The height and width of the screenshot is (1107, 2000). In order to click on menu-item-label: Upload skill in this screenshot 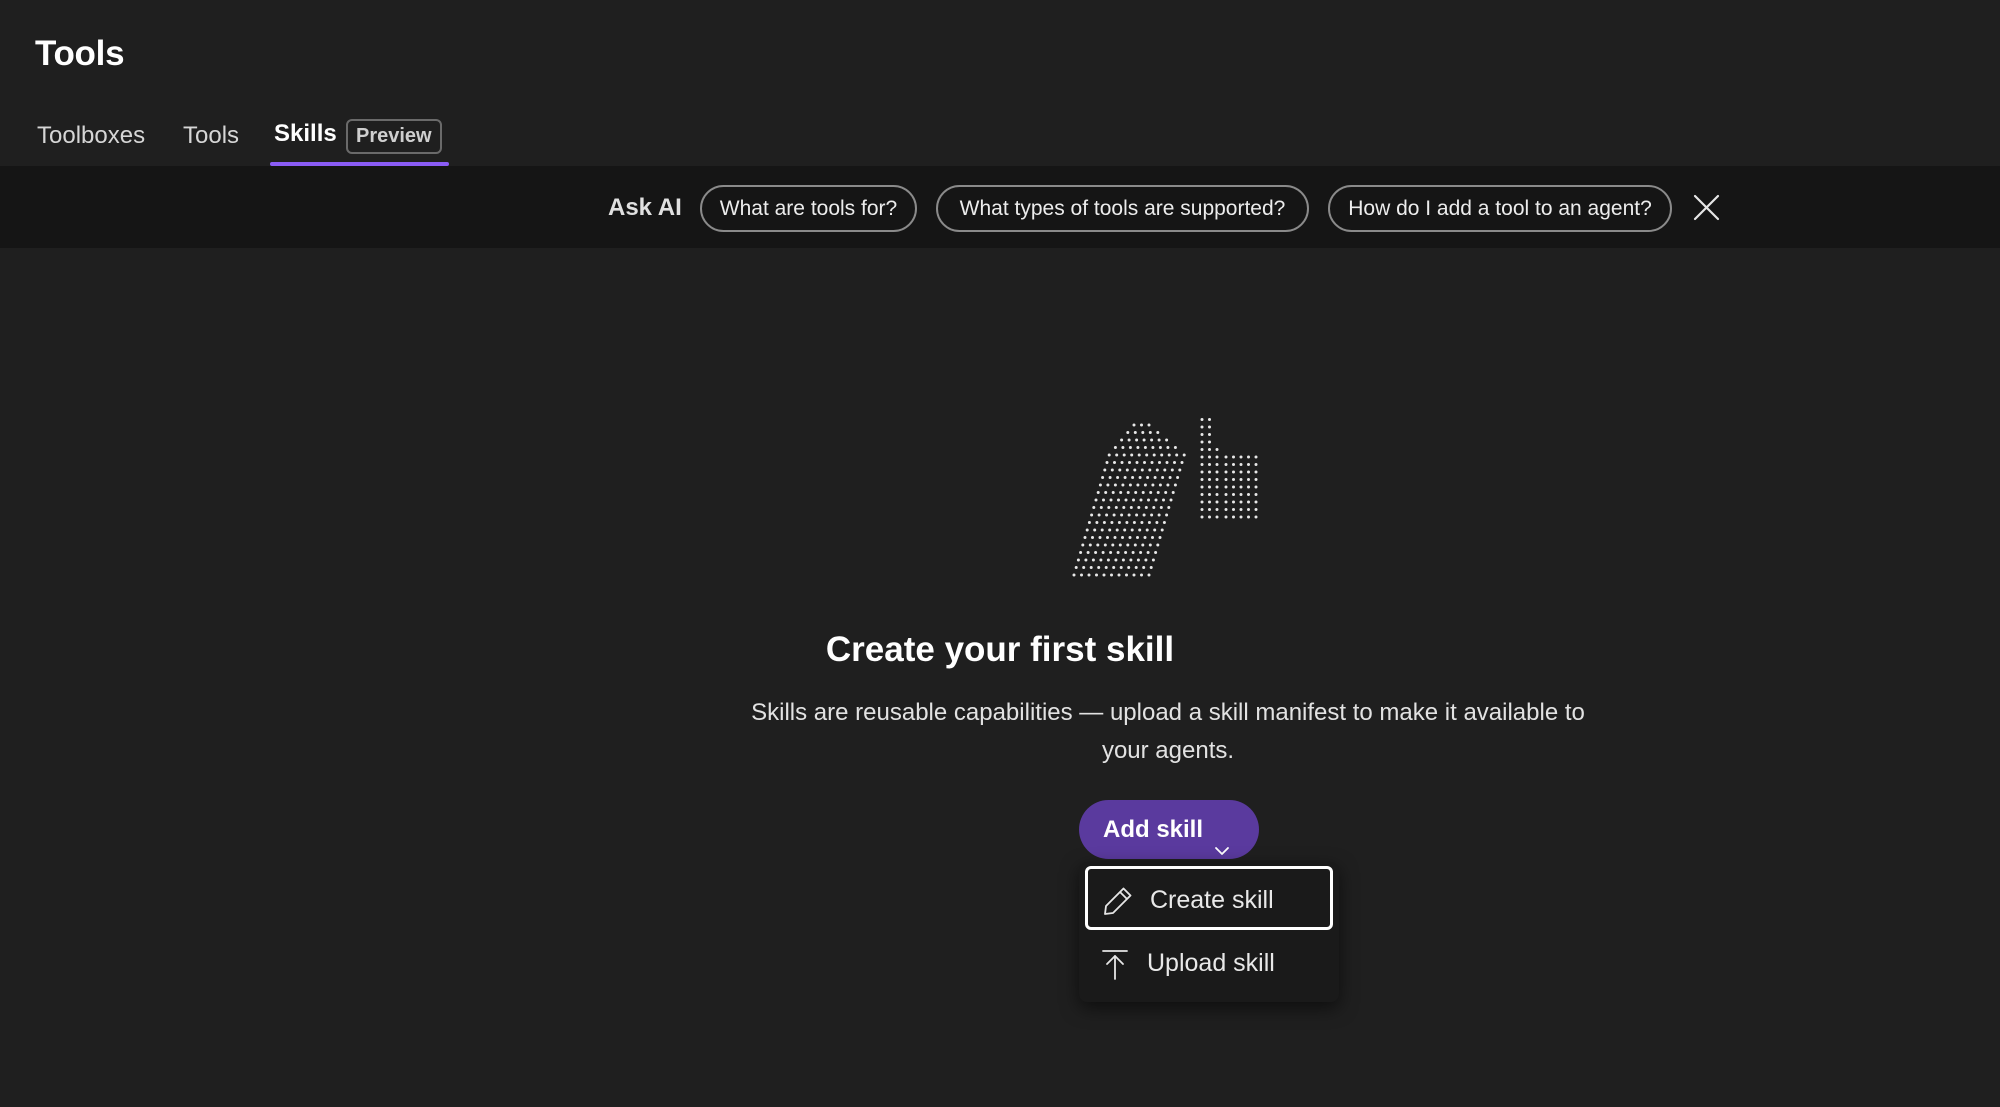, I will do `click(1211, 963)`.